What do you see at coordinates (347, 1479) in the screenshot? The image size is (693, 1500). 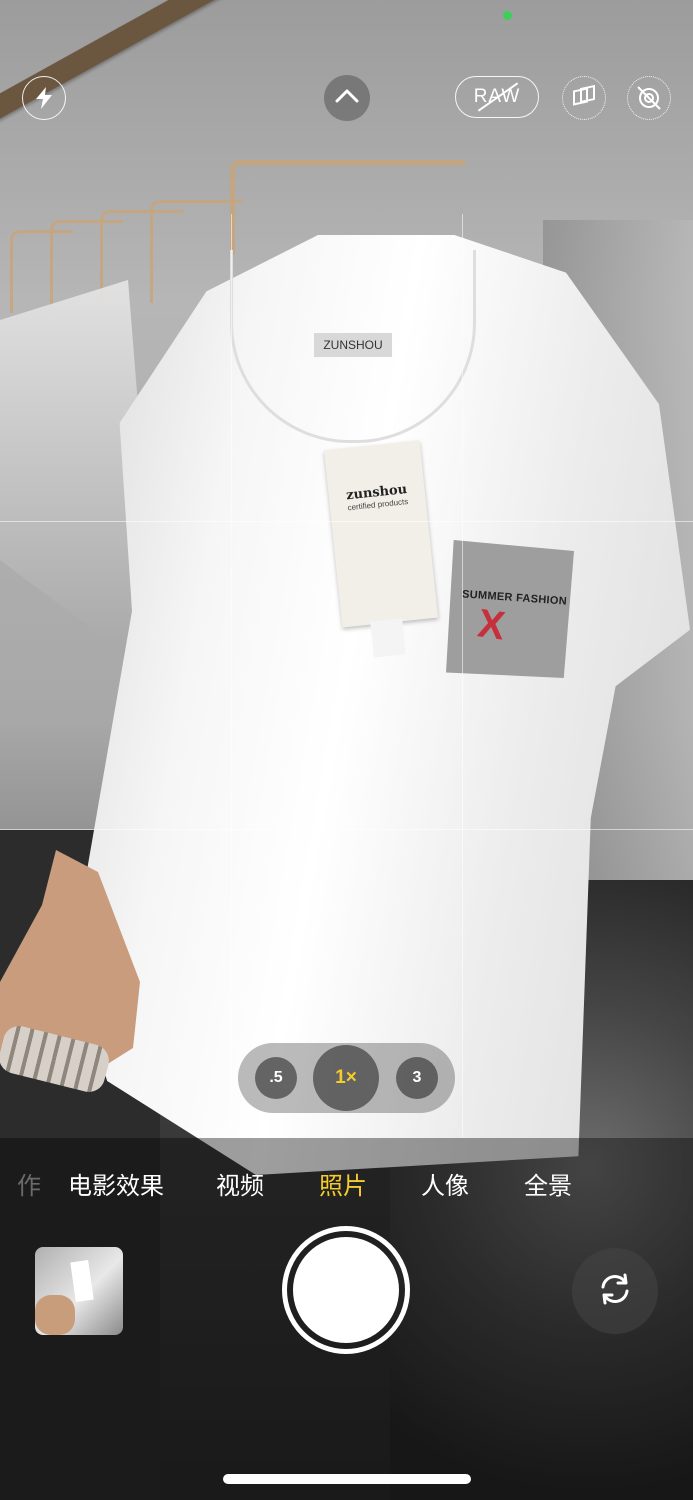 I see `home-indicator` at bounding box center [347, 1479].